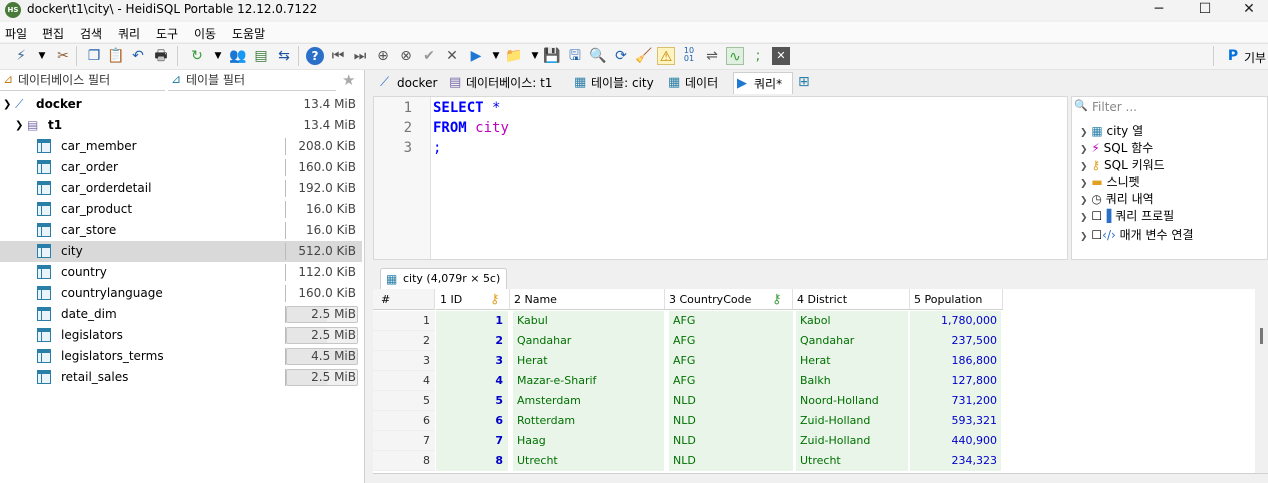  What do you see at coordinates (181, 230) in the screenshot?
I see `tree-table-row: car_store 16.0 KiB` at bounding box center [181, 230].